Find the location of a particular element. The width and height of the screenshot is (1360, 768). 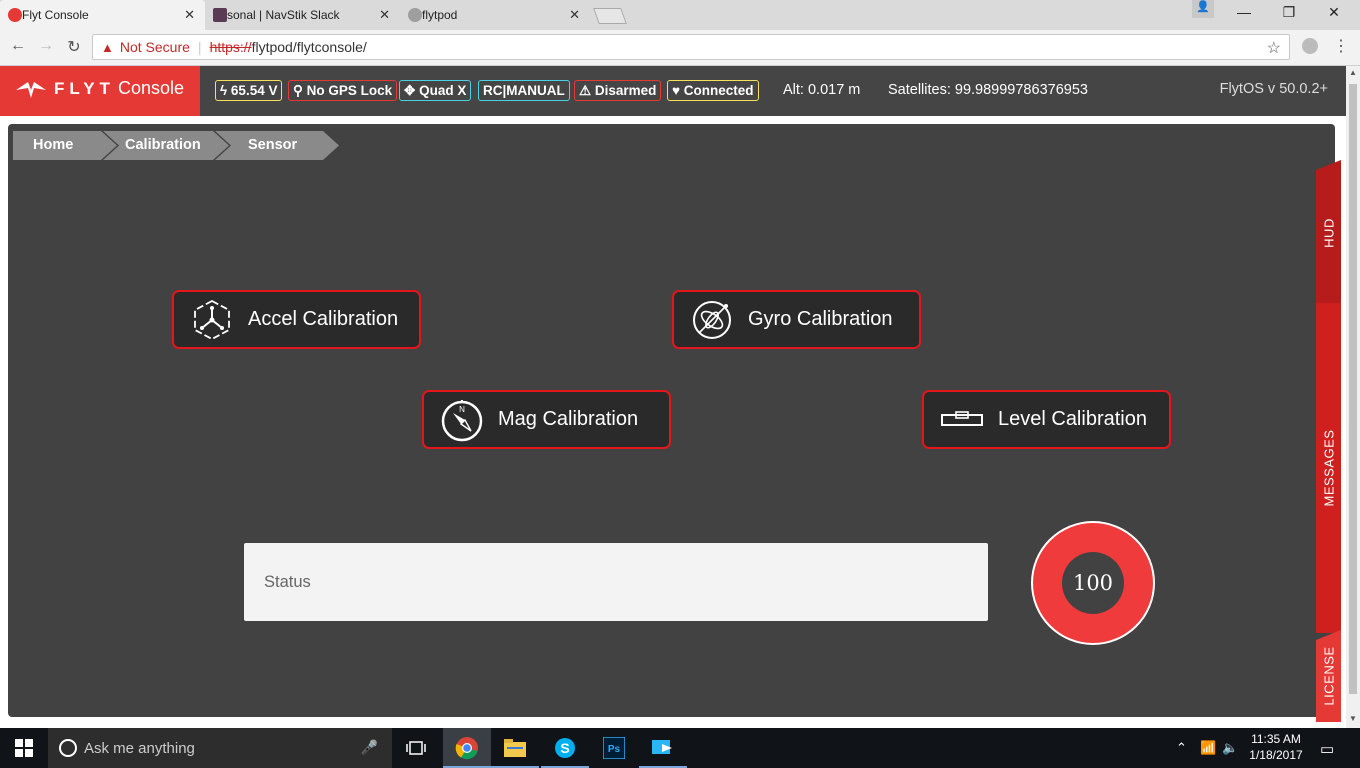

minimize-icon: — is located at coordinates (1244, 12).